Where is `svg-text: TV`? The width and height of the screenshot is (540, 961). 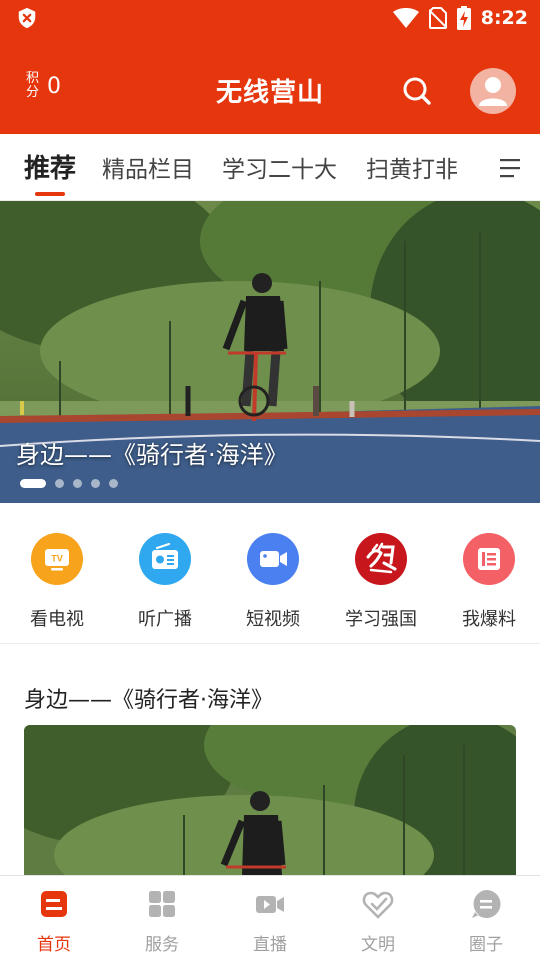
svg-text: TV is located at coordinates (57, 559).